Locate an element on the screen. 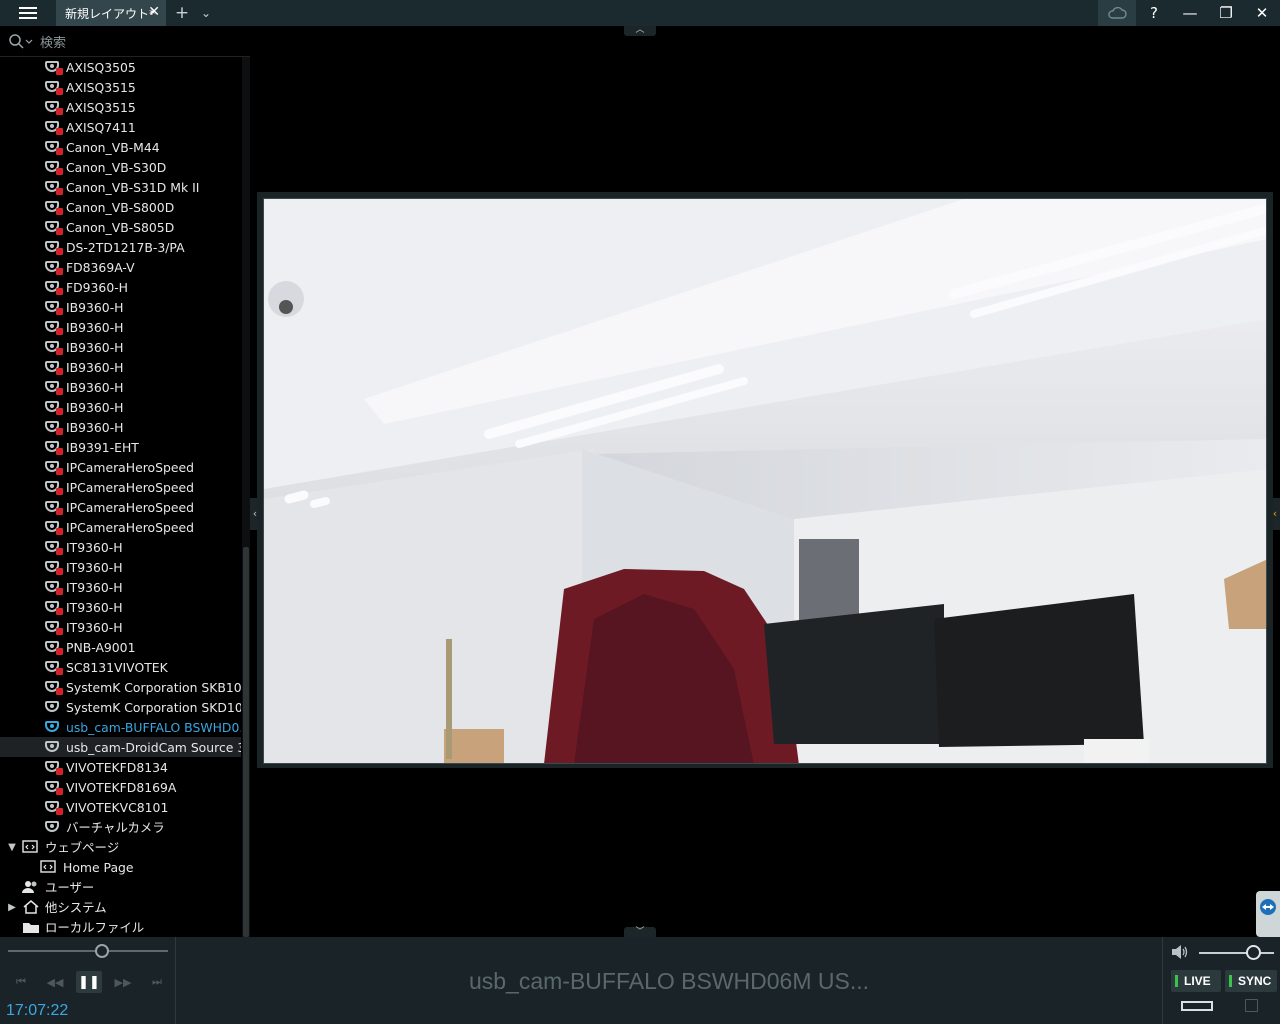 The width and height of the screenshot is (1280, 1024). speed-slider is located at coordinates (88, 951).